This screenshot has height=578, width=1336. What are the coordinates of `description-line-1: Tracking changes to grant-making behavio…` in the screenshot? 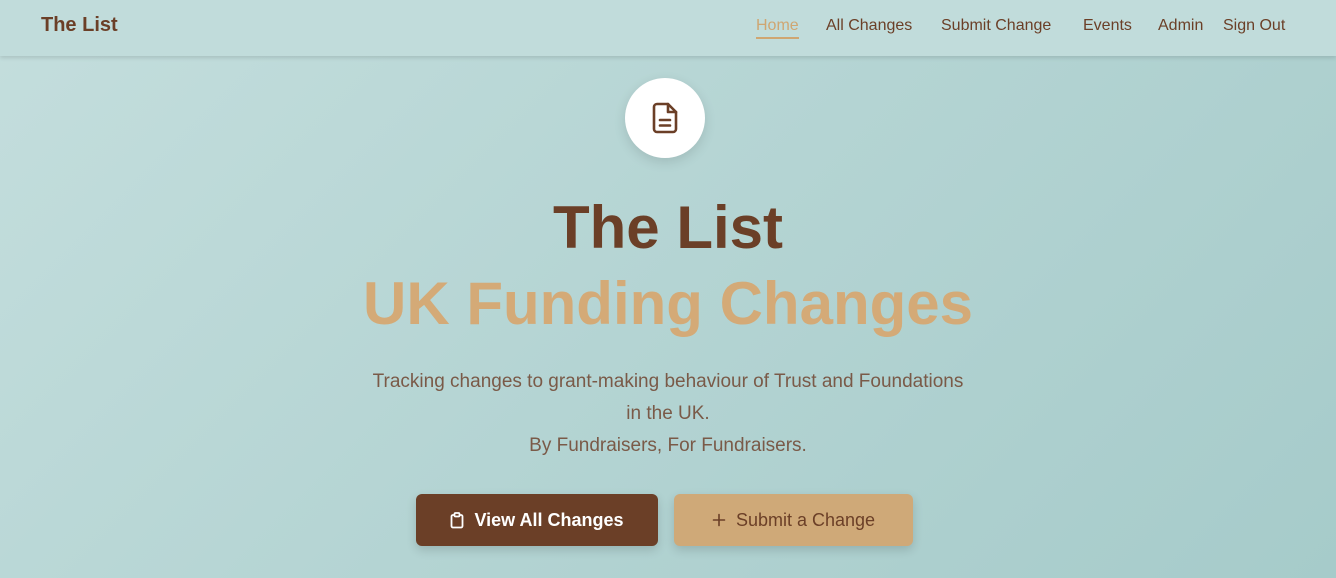 It's located at (668, 381).